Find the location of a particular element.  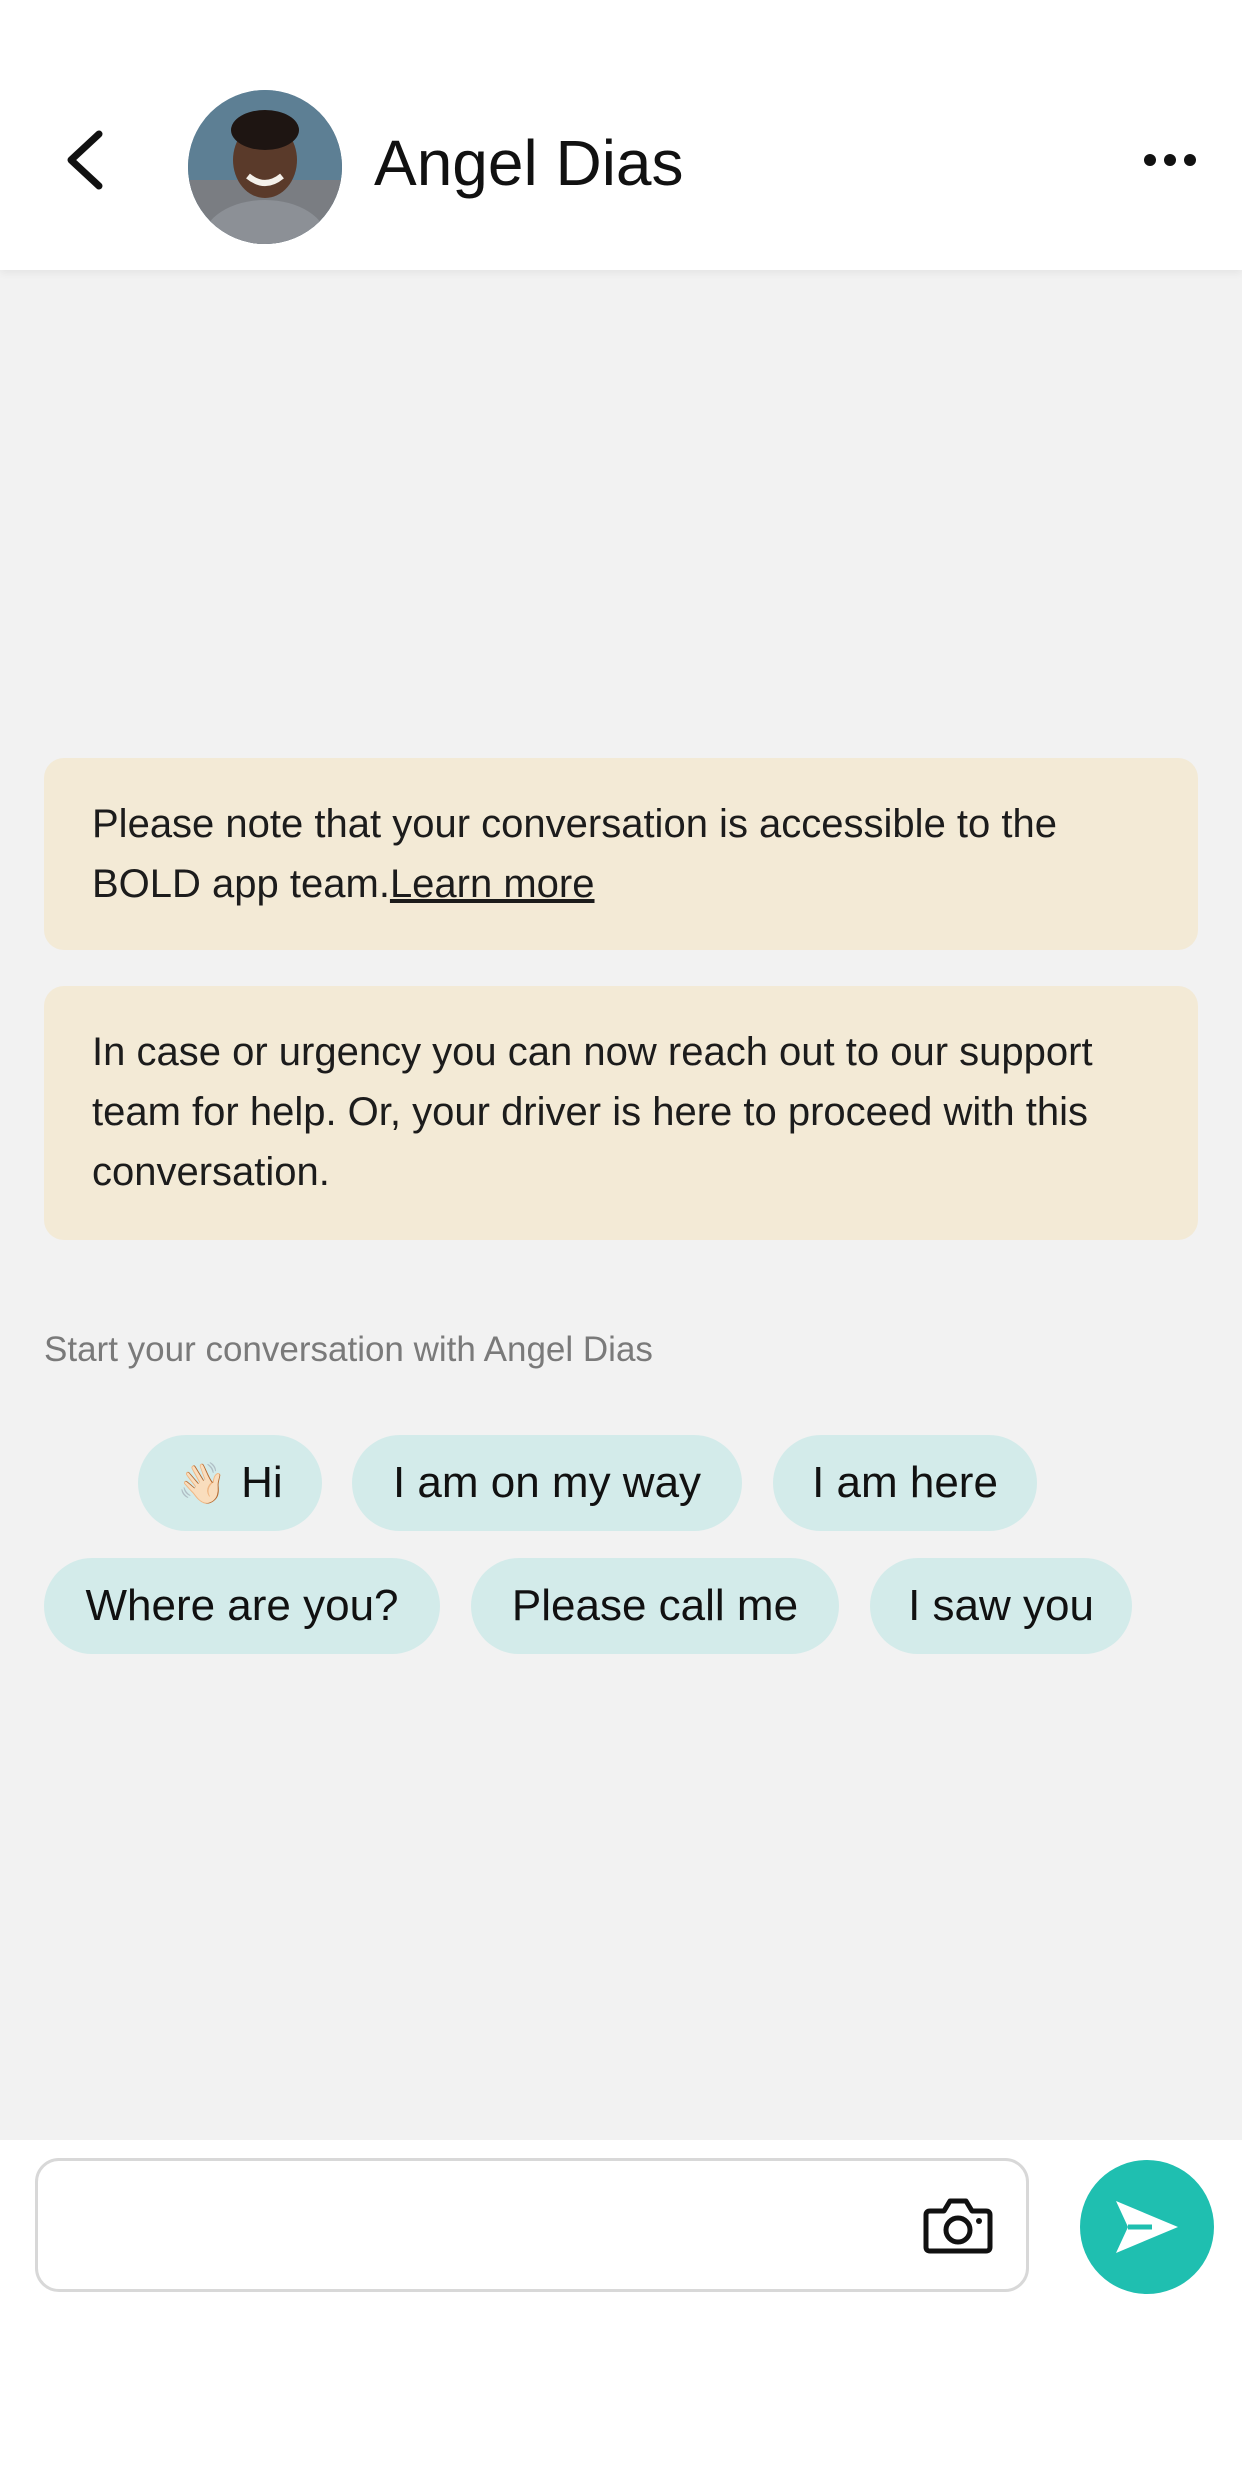

send-button is located at coordinates (1147, 2227).